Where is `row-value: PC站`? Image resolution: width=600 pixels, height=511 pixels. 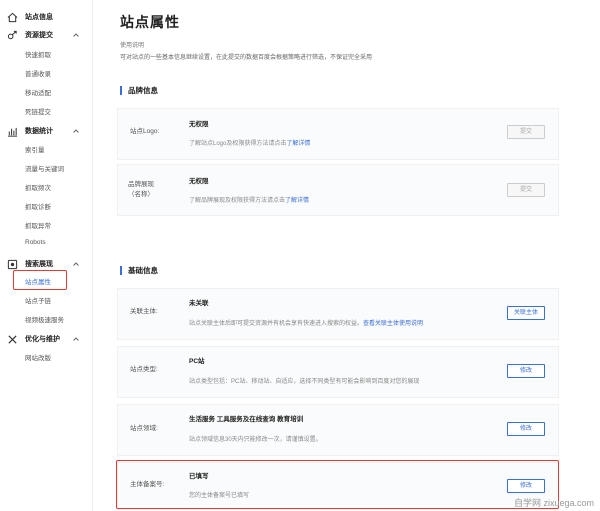
row-value: PC站 is located at coordinates (197, 361).